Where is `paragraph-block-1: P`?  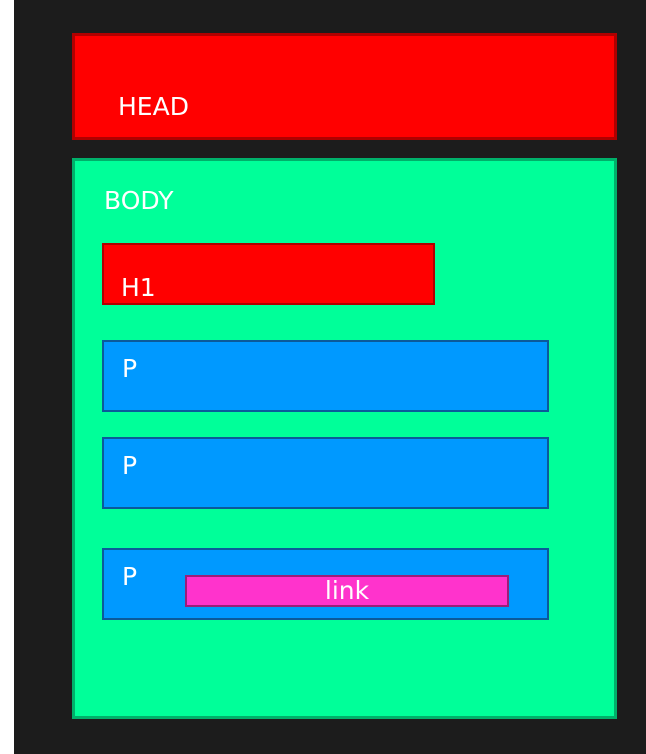
paragraph-block-1: P is located at coordinates (325, 376).